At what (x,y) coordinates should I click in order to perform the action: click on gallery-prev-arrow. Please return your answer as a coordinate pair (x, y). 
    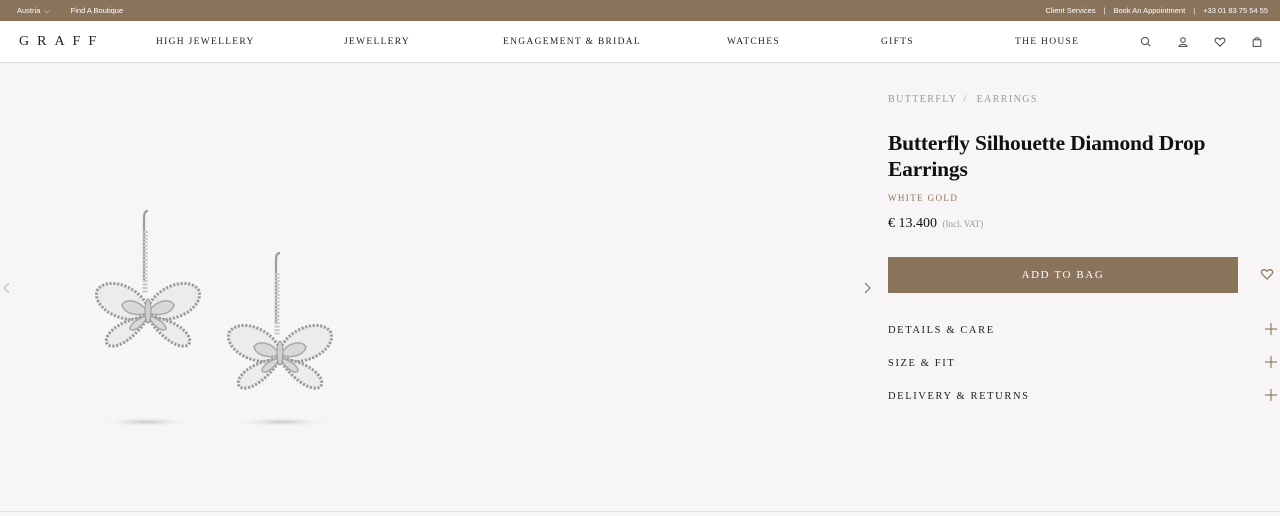
    Looking at the image, I should click on (7, 288).